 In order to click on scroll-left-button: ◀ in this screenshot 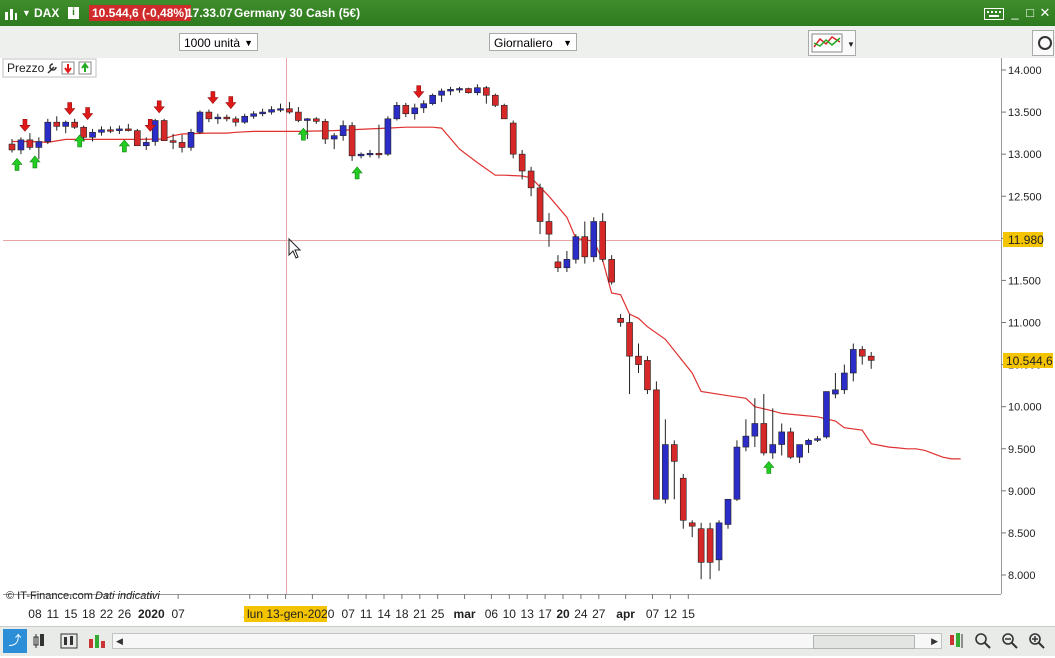, I will do `click(119, 641)`.